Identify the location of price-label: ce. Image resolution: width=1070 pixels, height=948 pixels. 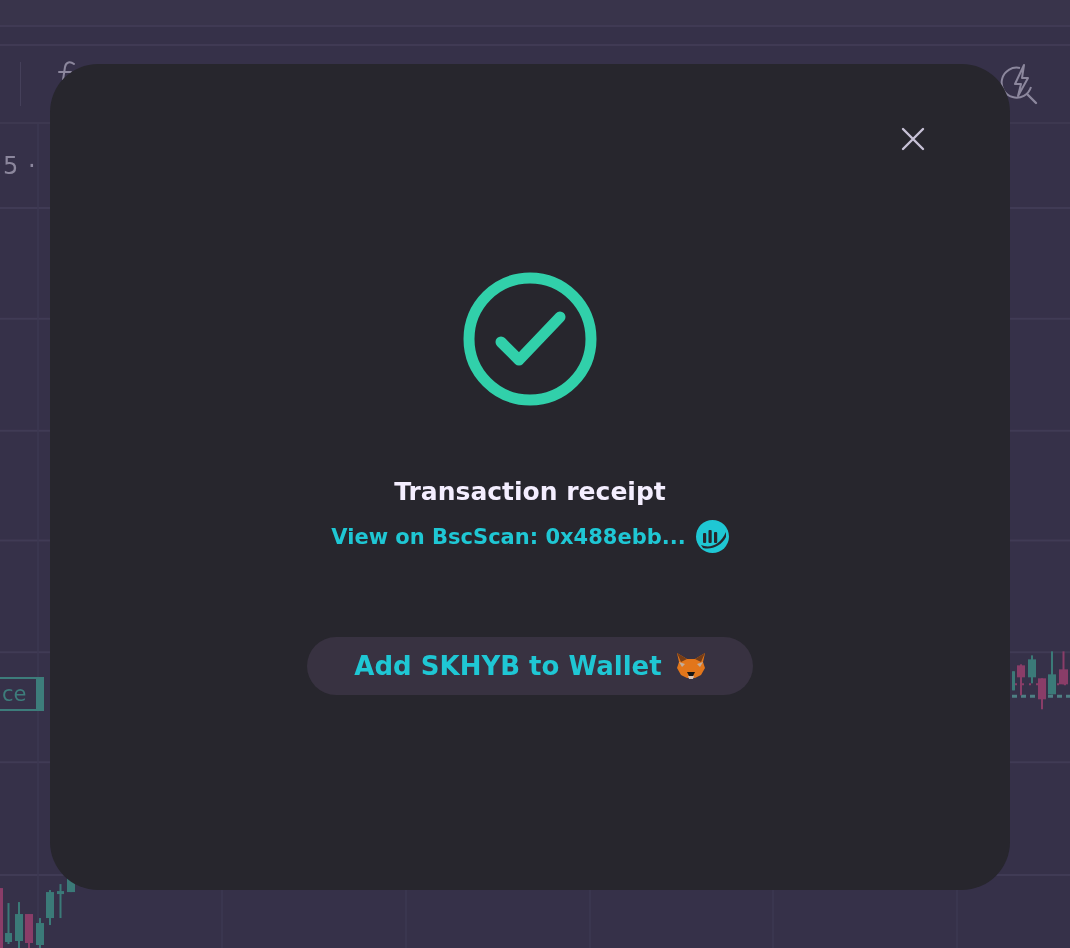
(22, 694).